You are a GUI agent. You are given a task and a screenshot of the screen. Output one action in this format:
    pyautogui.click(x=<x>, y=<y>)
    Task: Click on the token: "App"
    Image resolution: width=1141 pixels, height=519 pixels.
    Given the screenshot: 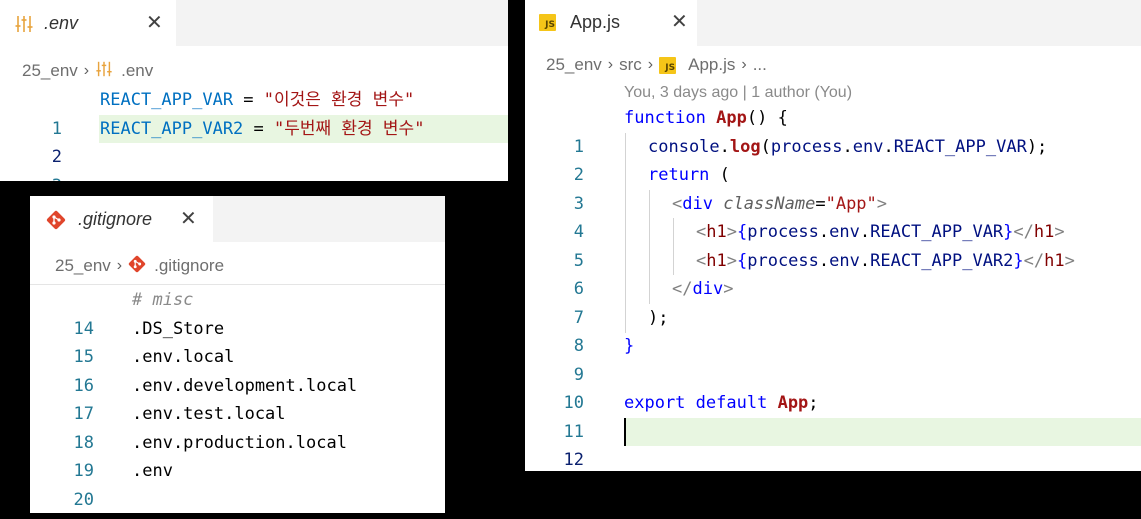 What is the action you would take?
    pyautogui.click(x=851, y=203)
    